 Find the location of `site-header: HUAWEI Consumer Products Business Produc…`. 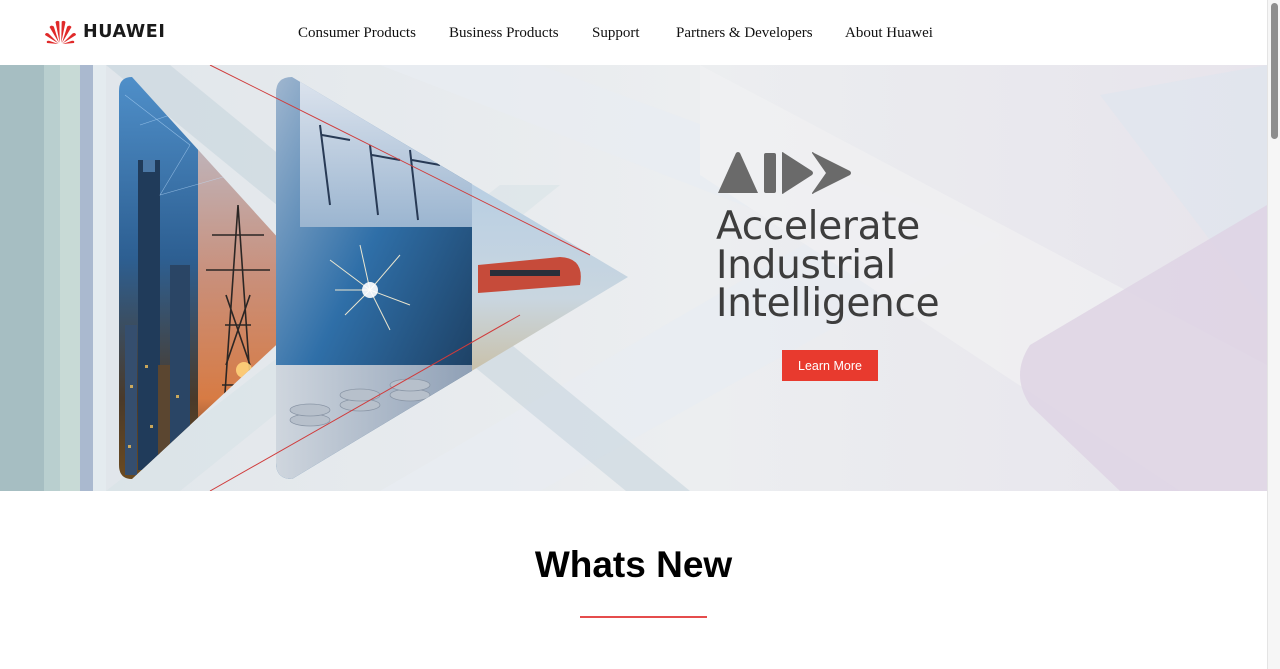

site-header: HUAWEI Consumer Products Business Produc… is located at coordinates (633, 32).